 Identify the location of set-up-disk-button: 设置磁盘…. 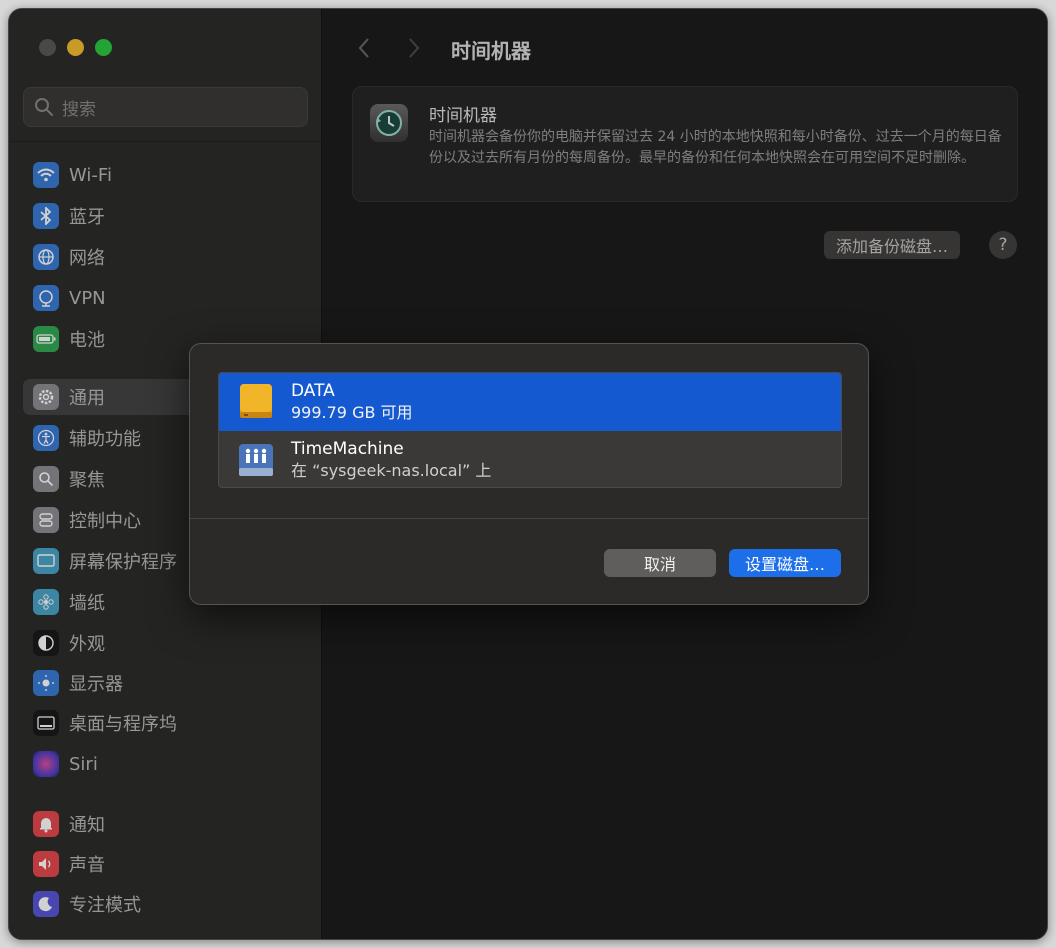
(785, 563).